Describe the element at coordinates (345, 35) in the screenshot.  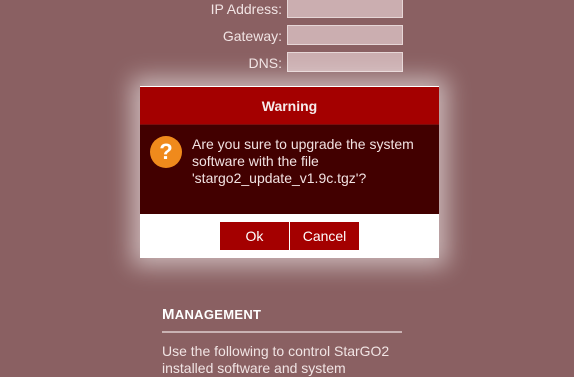
I see `gateway-input` at that location.